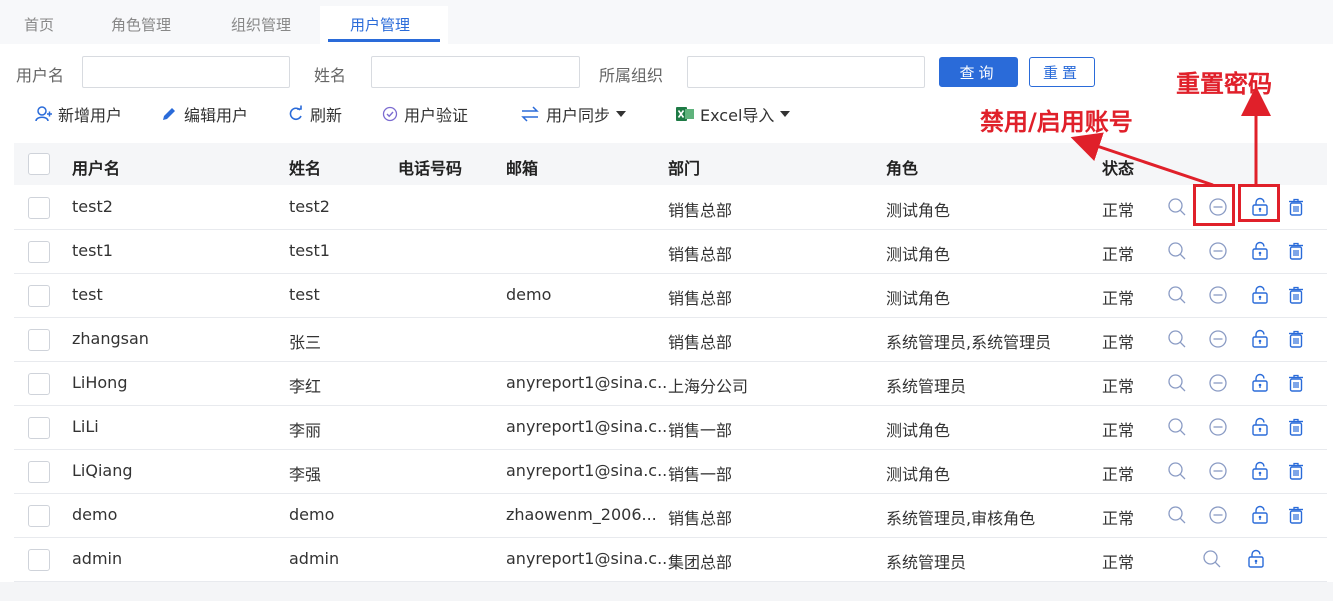 The image size is (1333, 601). I want to click on tab-org-management: 组织管理, so click(261, 24).